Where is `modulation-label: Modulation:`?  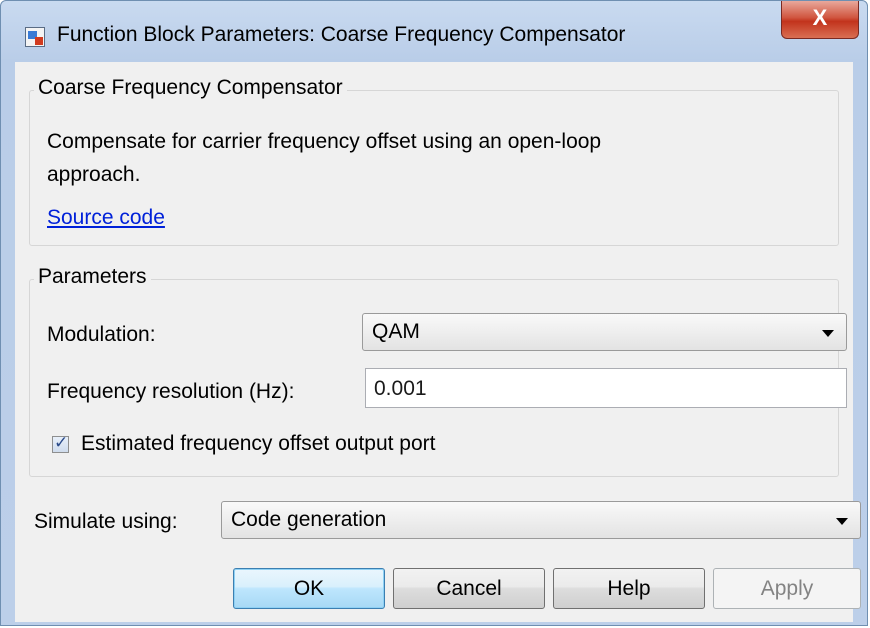
modulation-label: Modulation: is located at coordinates (101, 334).